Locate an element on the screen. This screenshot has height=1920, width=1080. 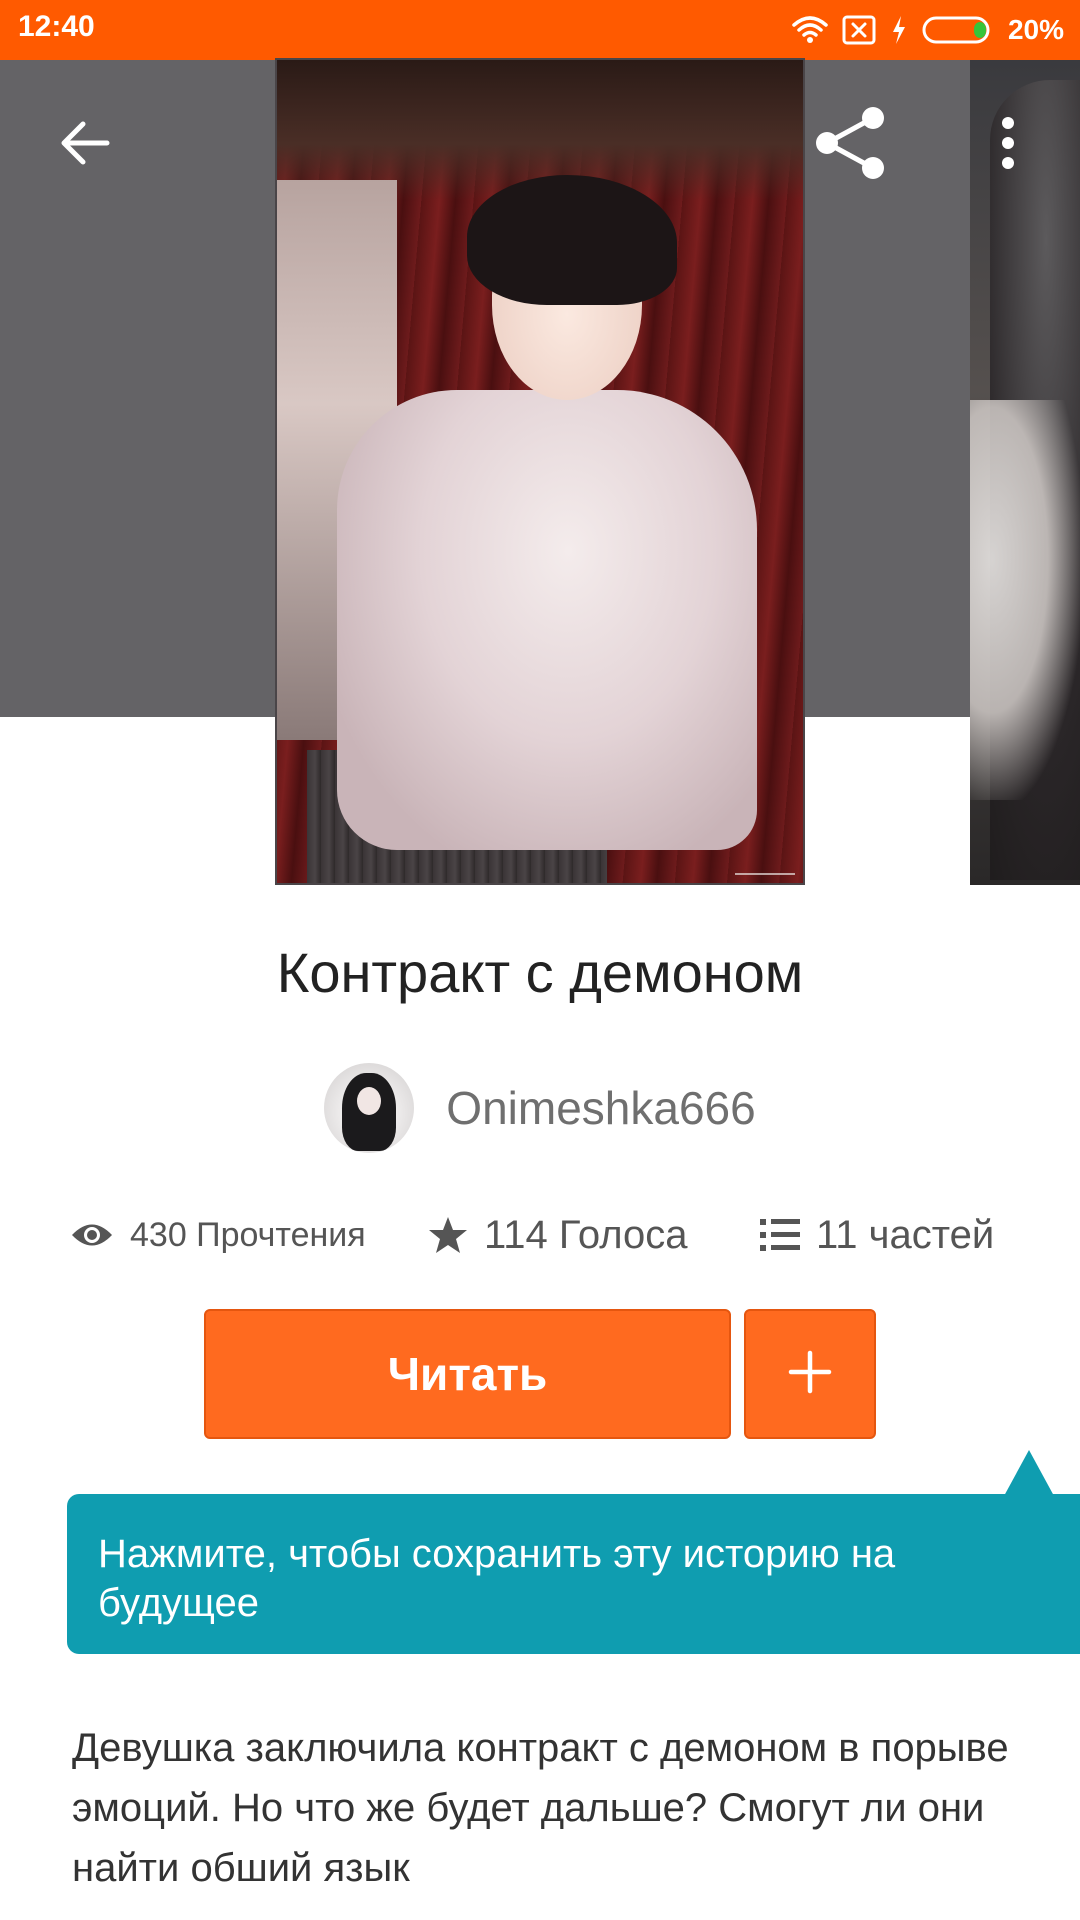
more-options-button is located at coordinates (1008, 145).